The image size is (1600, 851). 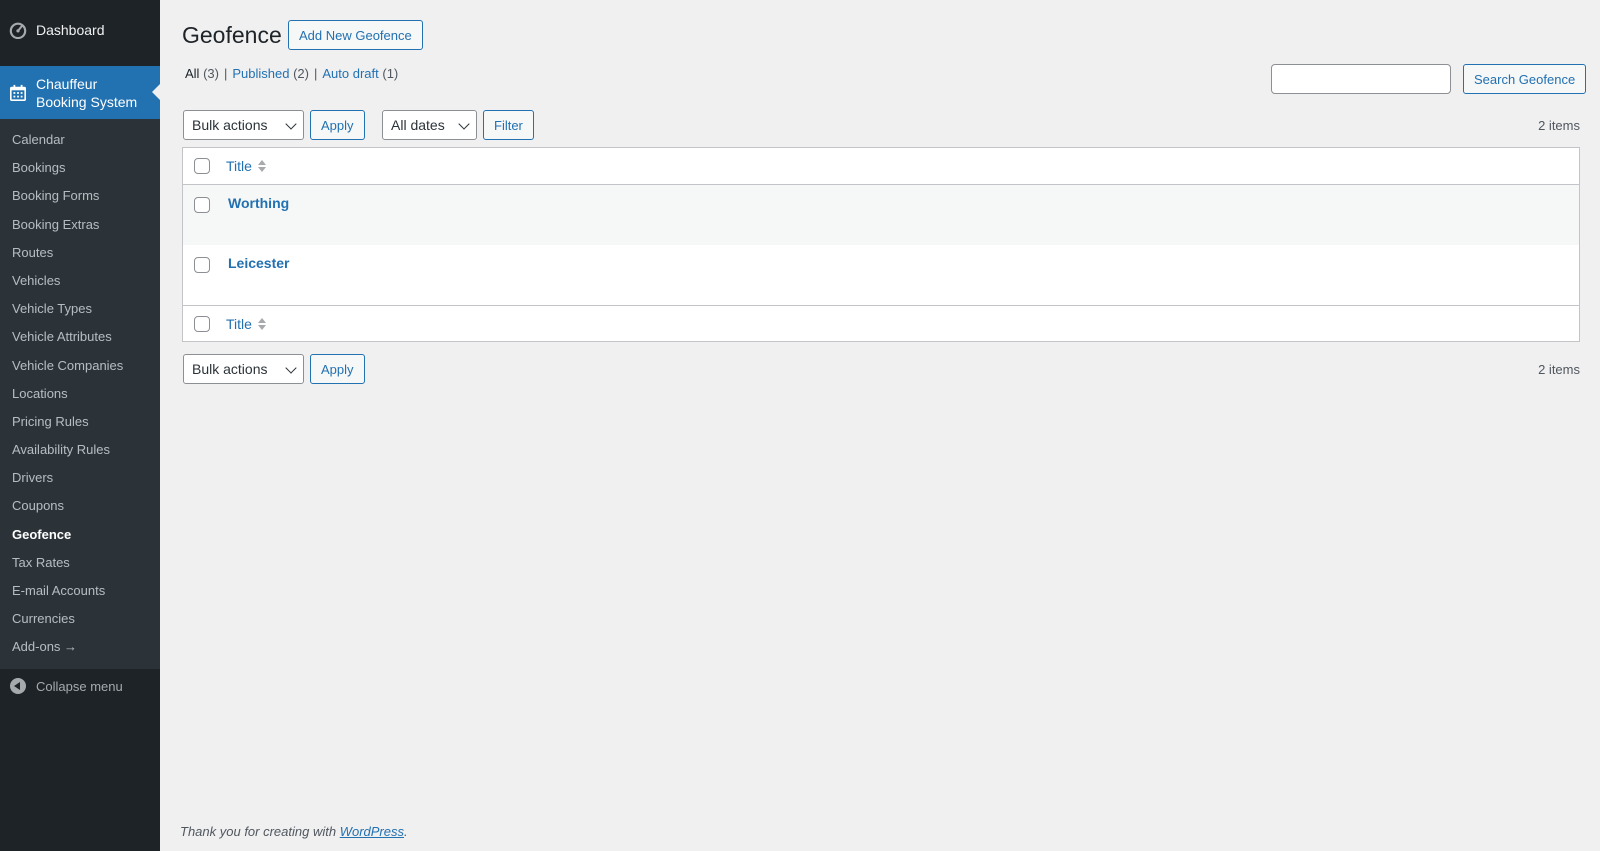 What do you see at coordinates (261, 73) in the screenshot?
I see `filter-published-label: Published` at bounding box center [261, 73].